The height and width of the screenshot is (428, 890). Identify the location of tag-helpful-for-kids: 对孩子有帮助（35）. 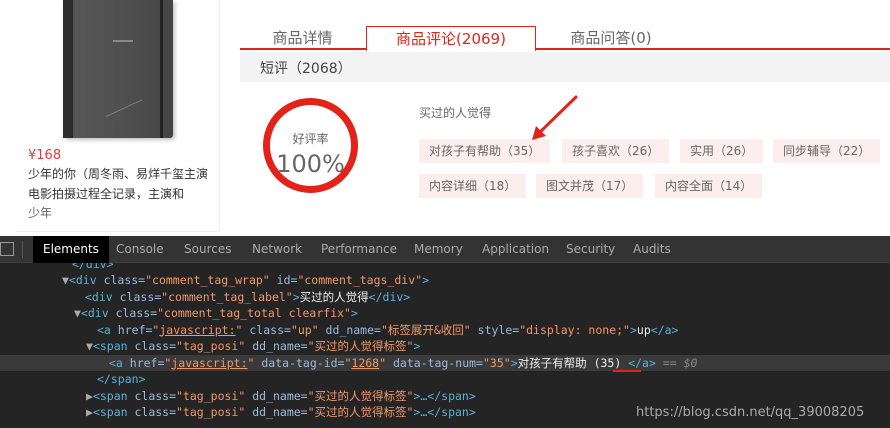
(485, 151).